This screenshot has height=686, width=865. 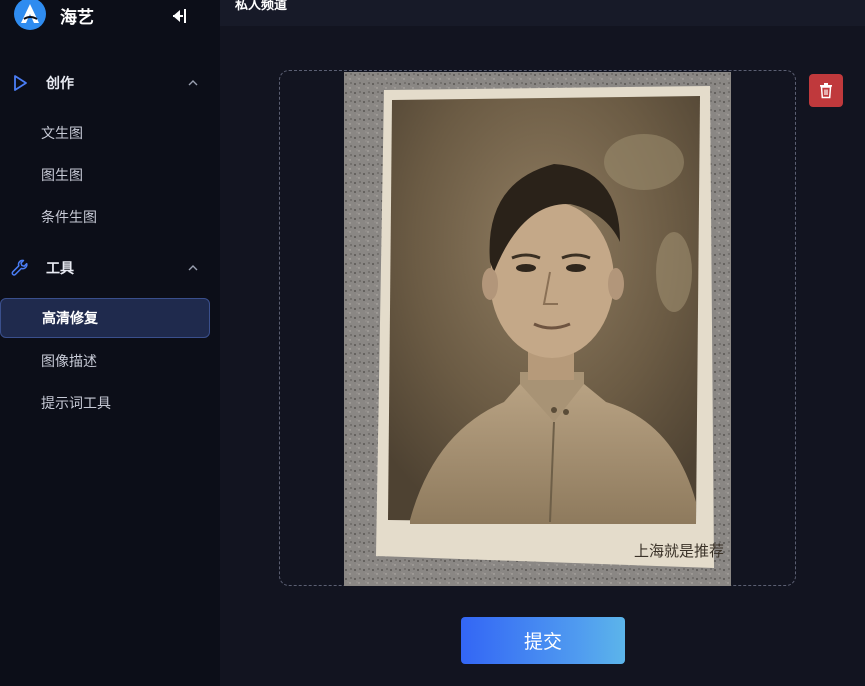 What do you see at coordinates (30, 15) in the screenshot?
I see `brand-logo-icon` at bounding box center [30, 15].